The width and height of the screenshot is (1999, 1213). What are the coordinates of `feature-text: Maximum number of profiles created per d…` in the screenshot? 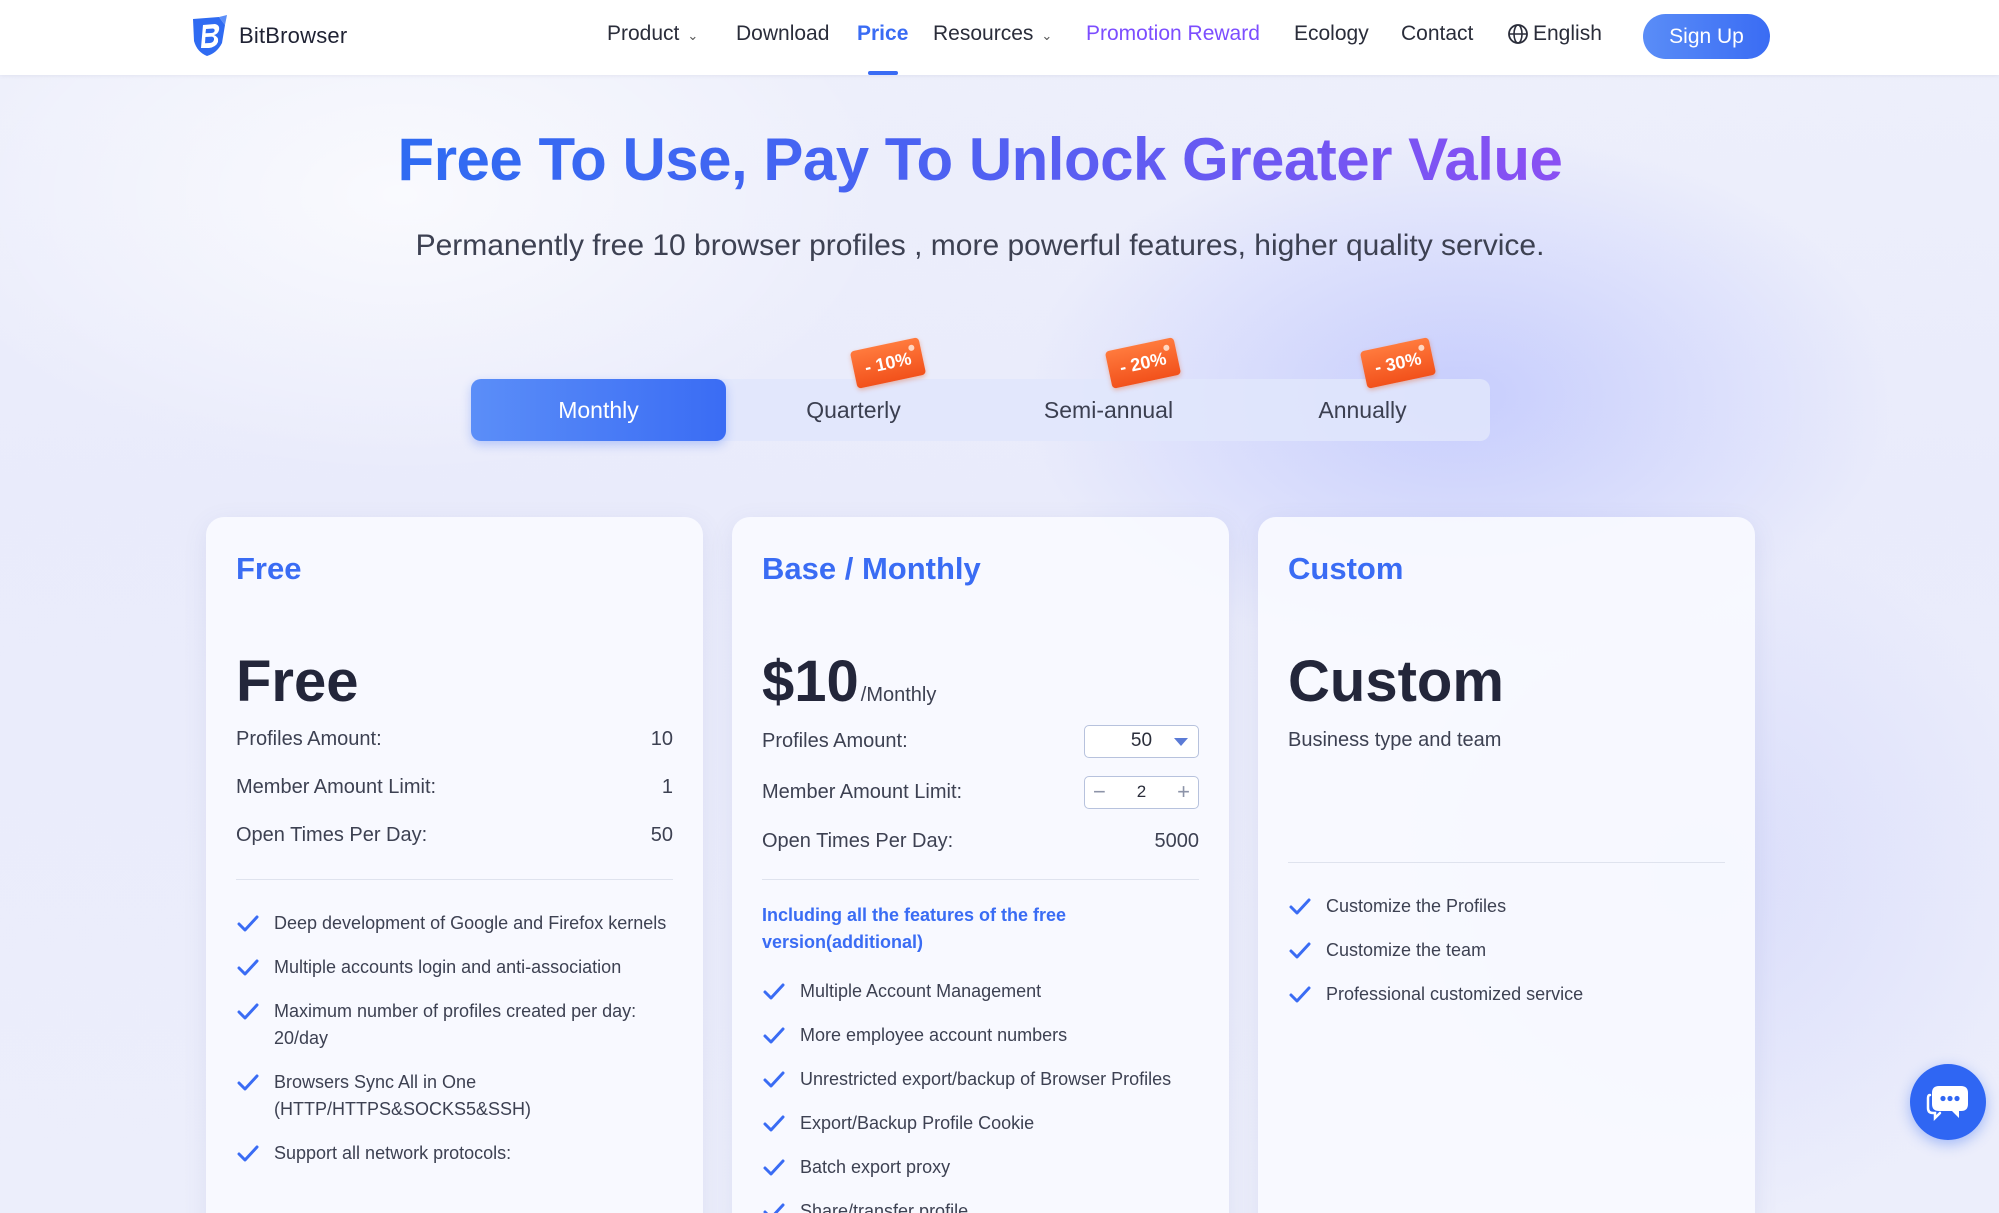 It's located at (455, 1024).